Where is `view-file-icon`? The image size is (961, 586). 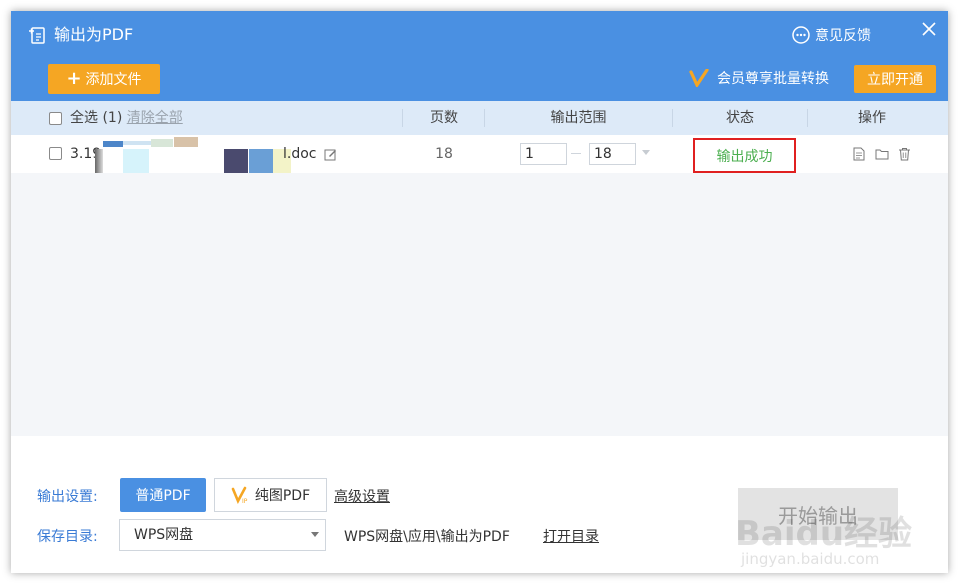 view-file-icon is located at coordinates (859, 154).